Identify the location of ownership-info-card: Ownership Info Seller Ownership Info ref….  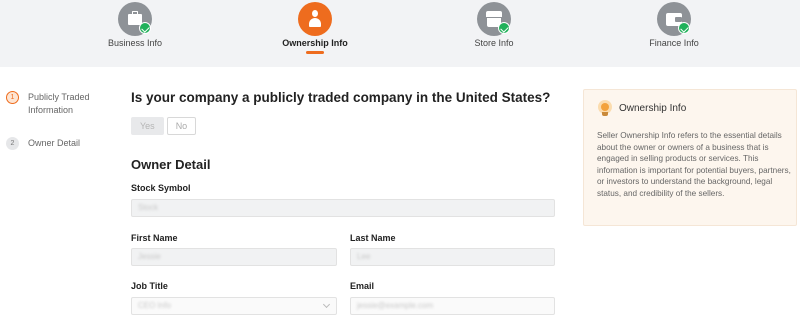
(690, 157).